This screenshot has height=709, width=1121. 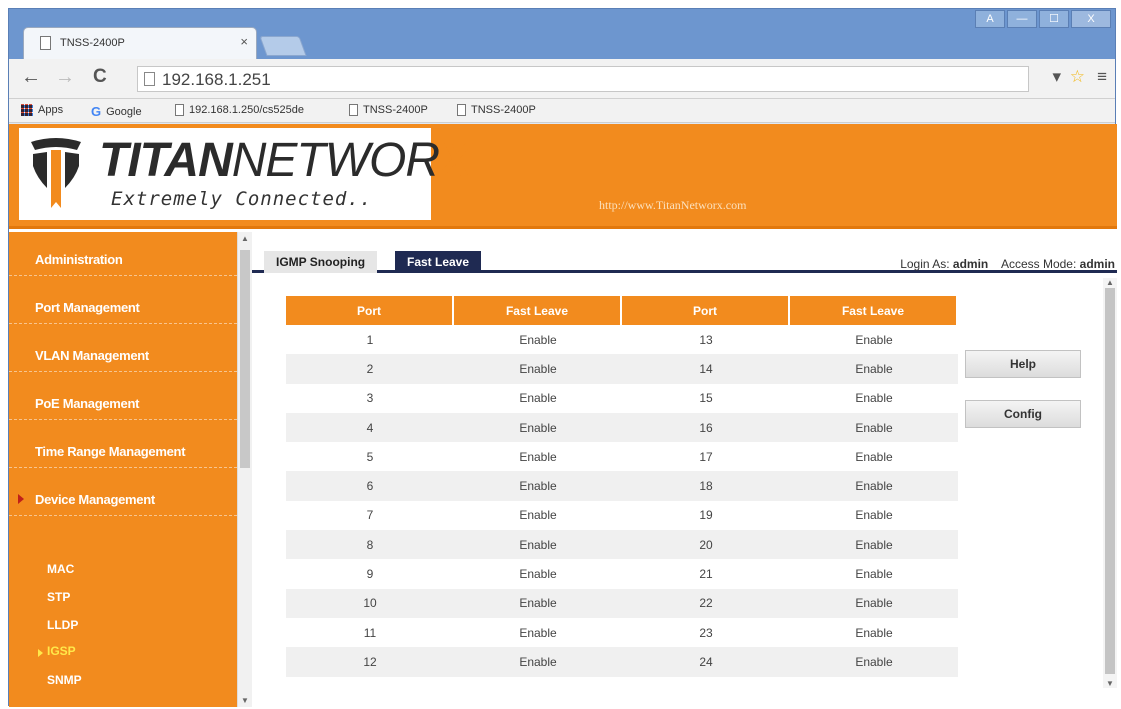 What do you see at coordinates (21, 499) in the screenshot?
I see `expanded-arrow-icon` at bounding box center [21, 499].